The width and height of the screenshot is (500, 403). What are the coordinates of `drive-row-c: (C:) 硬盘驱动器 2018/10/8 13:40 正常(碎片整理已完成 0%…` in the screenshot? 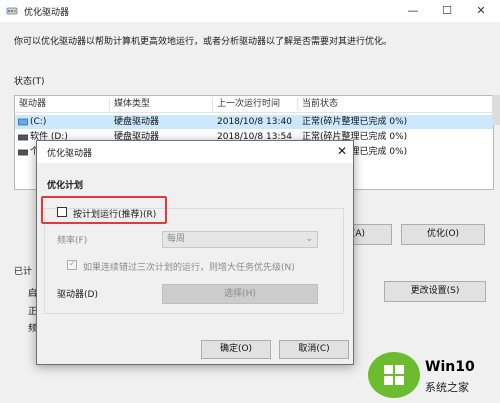 It's located at (254, 122).